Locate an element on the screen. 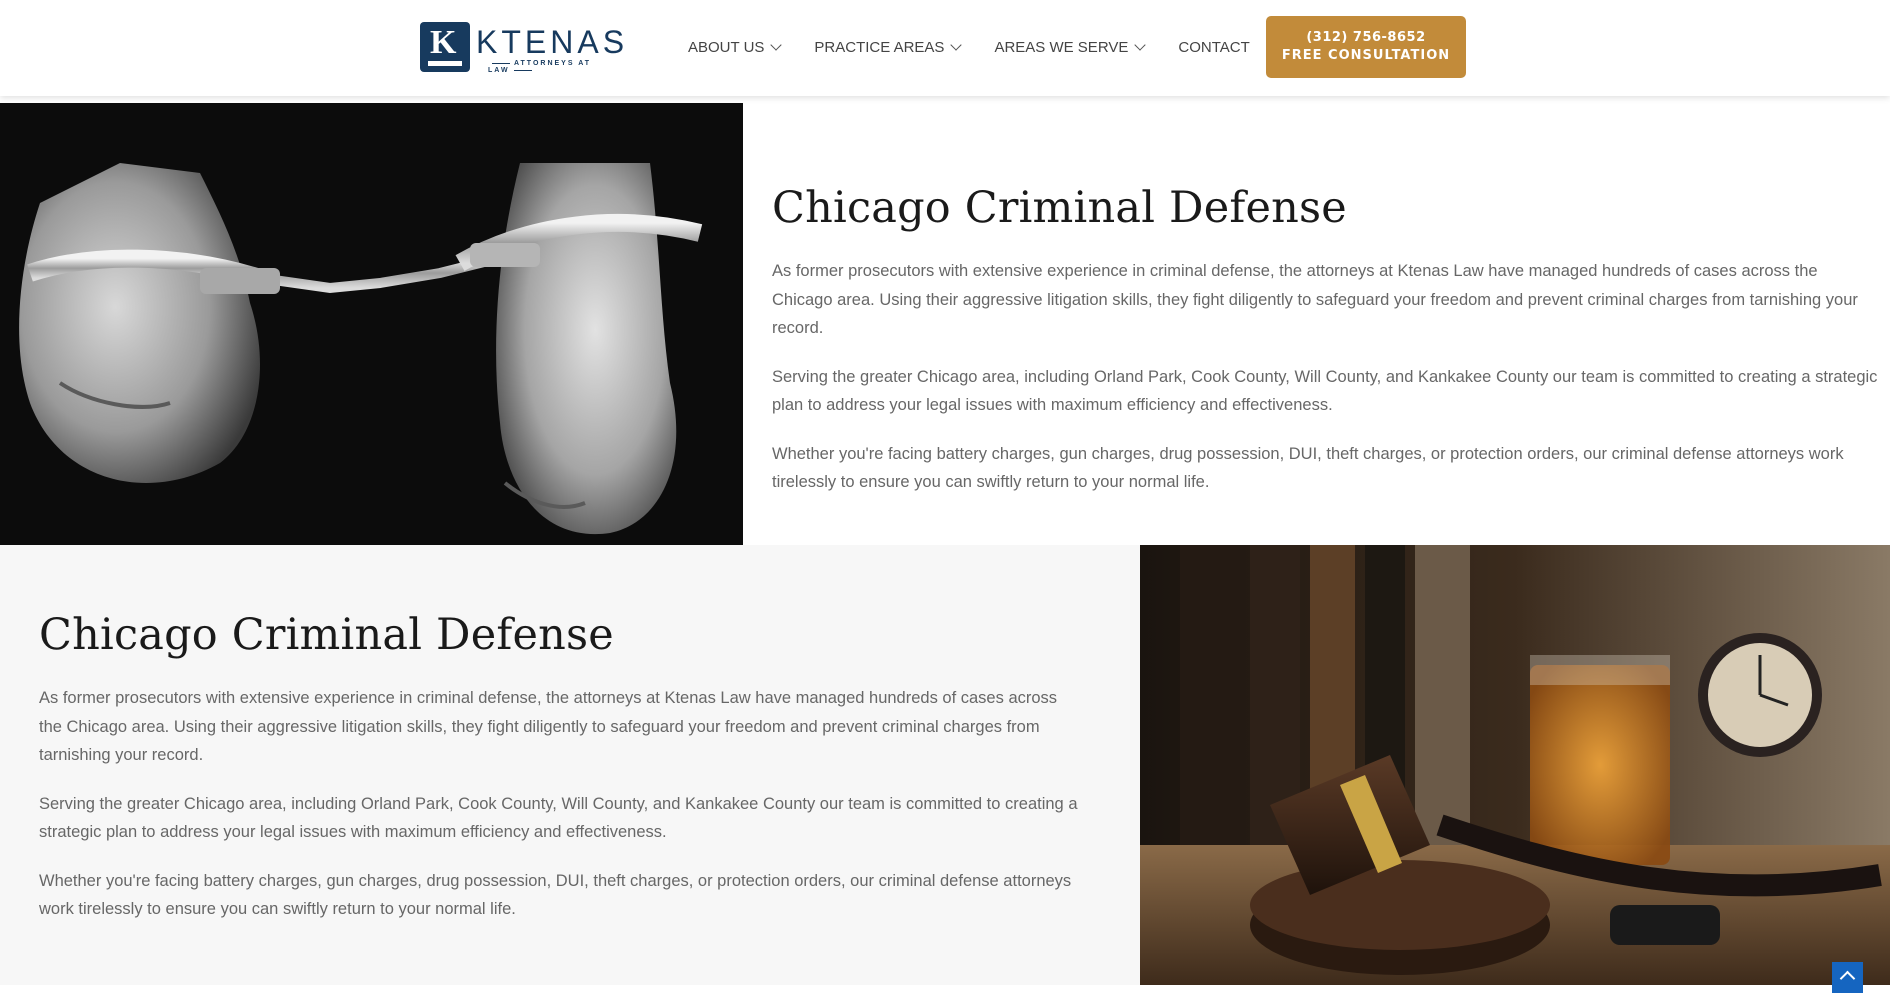 This screenshot has height=993, width=1890. scroll-to-top-button is located at coordinates (1847, 977).